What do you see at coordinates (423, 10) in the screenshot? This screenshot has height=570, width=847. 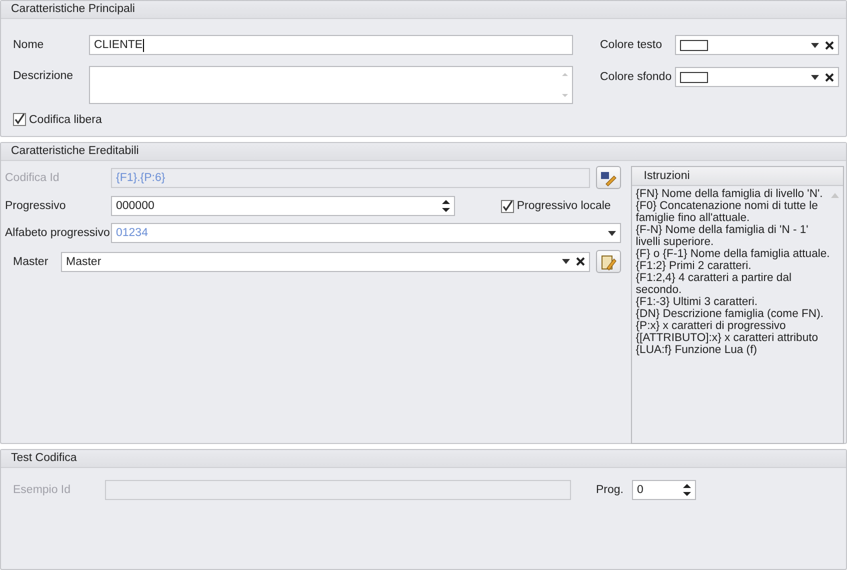 I see `group-header: Caratteristiche Principali` at bounding box center [423, 10].